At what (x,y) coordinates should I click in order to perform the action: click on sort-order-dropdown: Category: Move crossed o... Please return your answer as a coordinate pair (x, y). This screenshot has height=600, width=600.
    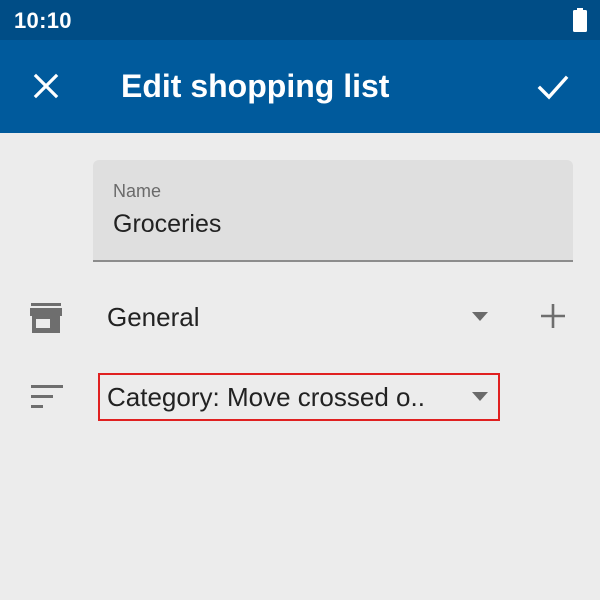
    Looking at the image, I should click on (299, 397).